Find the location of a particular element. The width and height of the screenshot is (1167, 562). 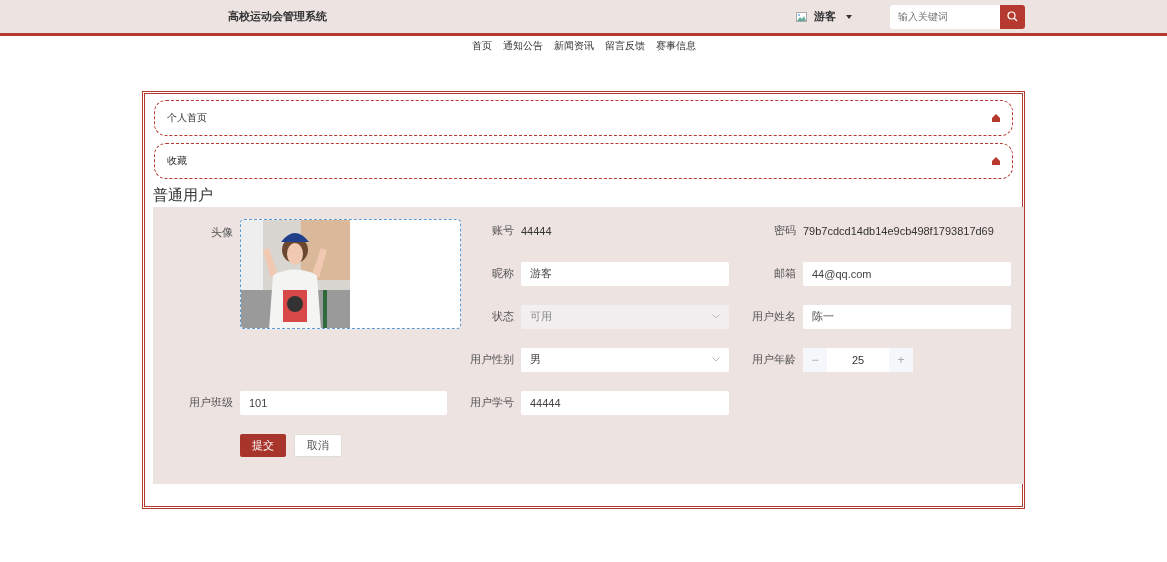

select-value: 男 is located at coordinates (535, 359).